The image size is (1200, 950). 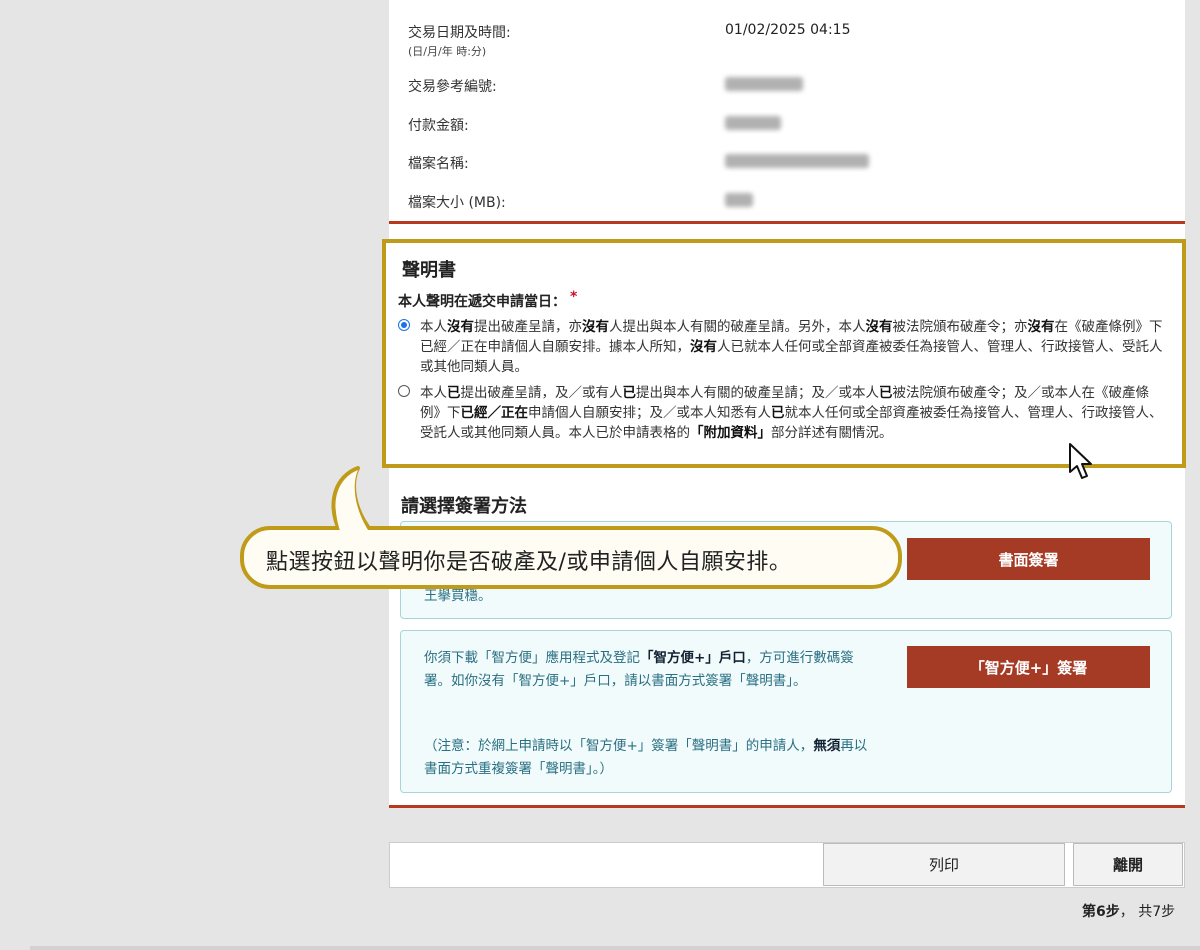 What do you see at coordinates (1128, 864) in the screenshot?
I see `leave-button: 離開` at bounding box center [1128, 864].